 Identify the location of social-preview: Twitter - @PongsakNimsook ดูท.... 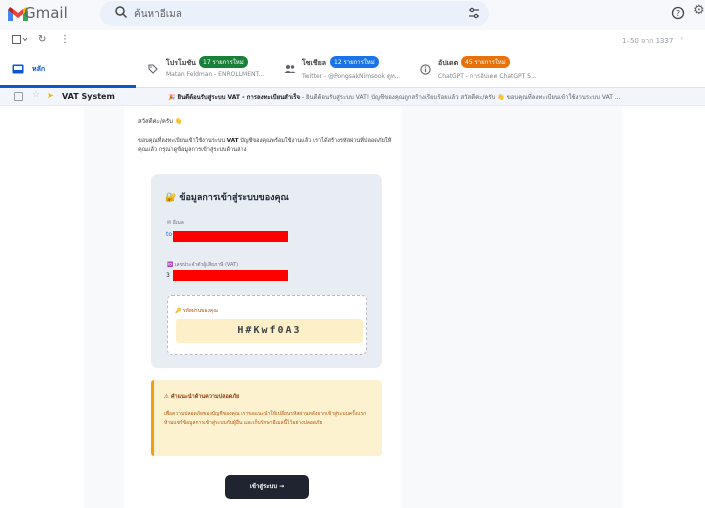
(351, 76).